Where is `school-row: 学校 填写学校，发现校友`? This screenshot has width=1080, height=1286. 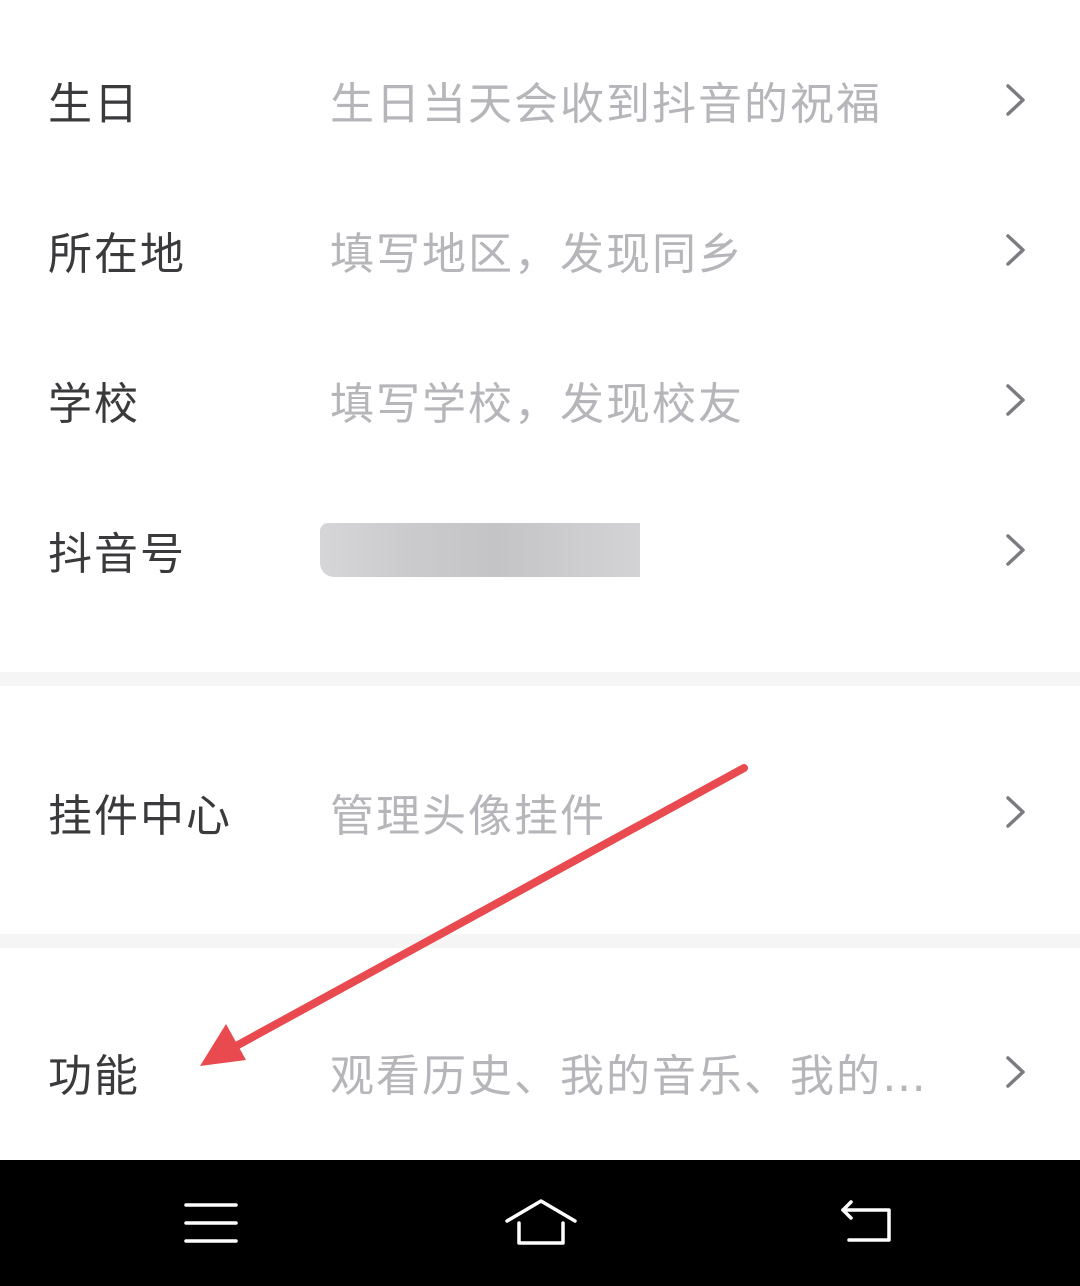 school-row: 学校 填写学校，发现校友 is located at coordinates (540, 400).